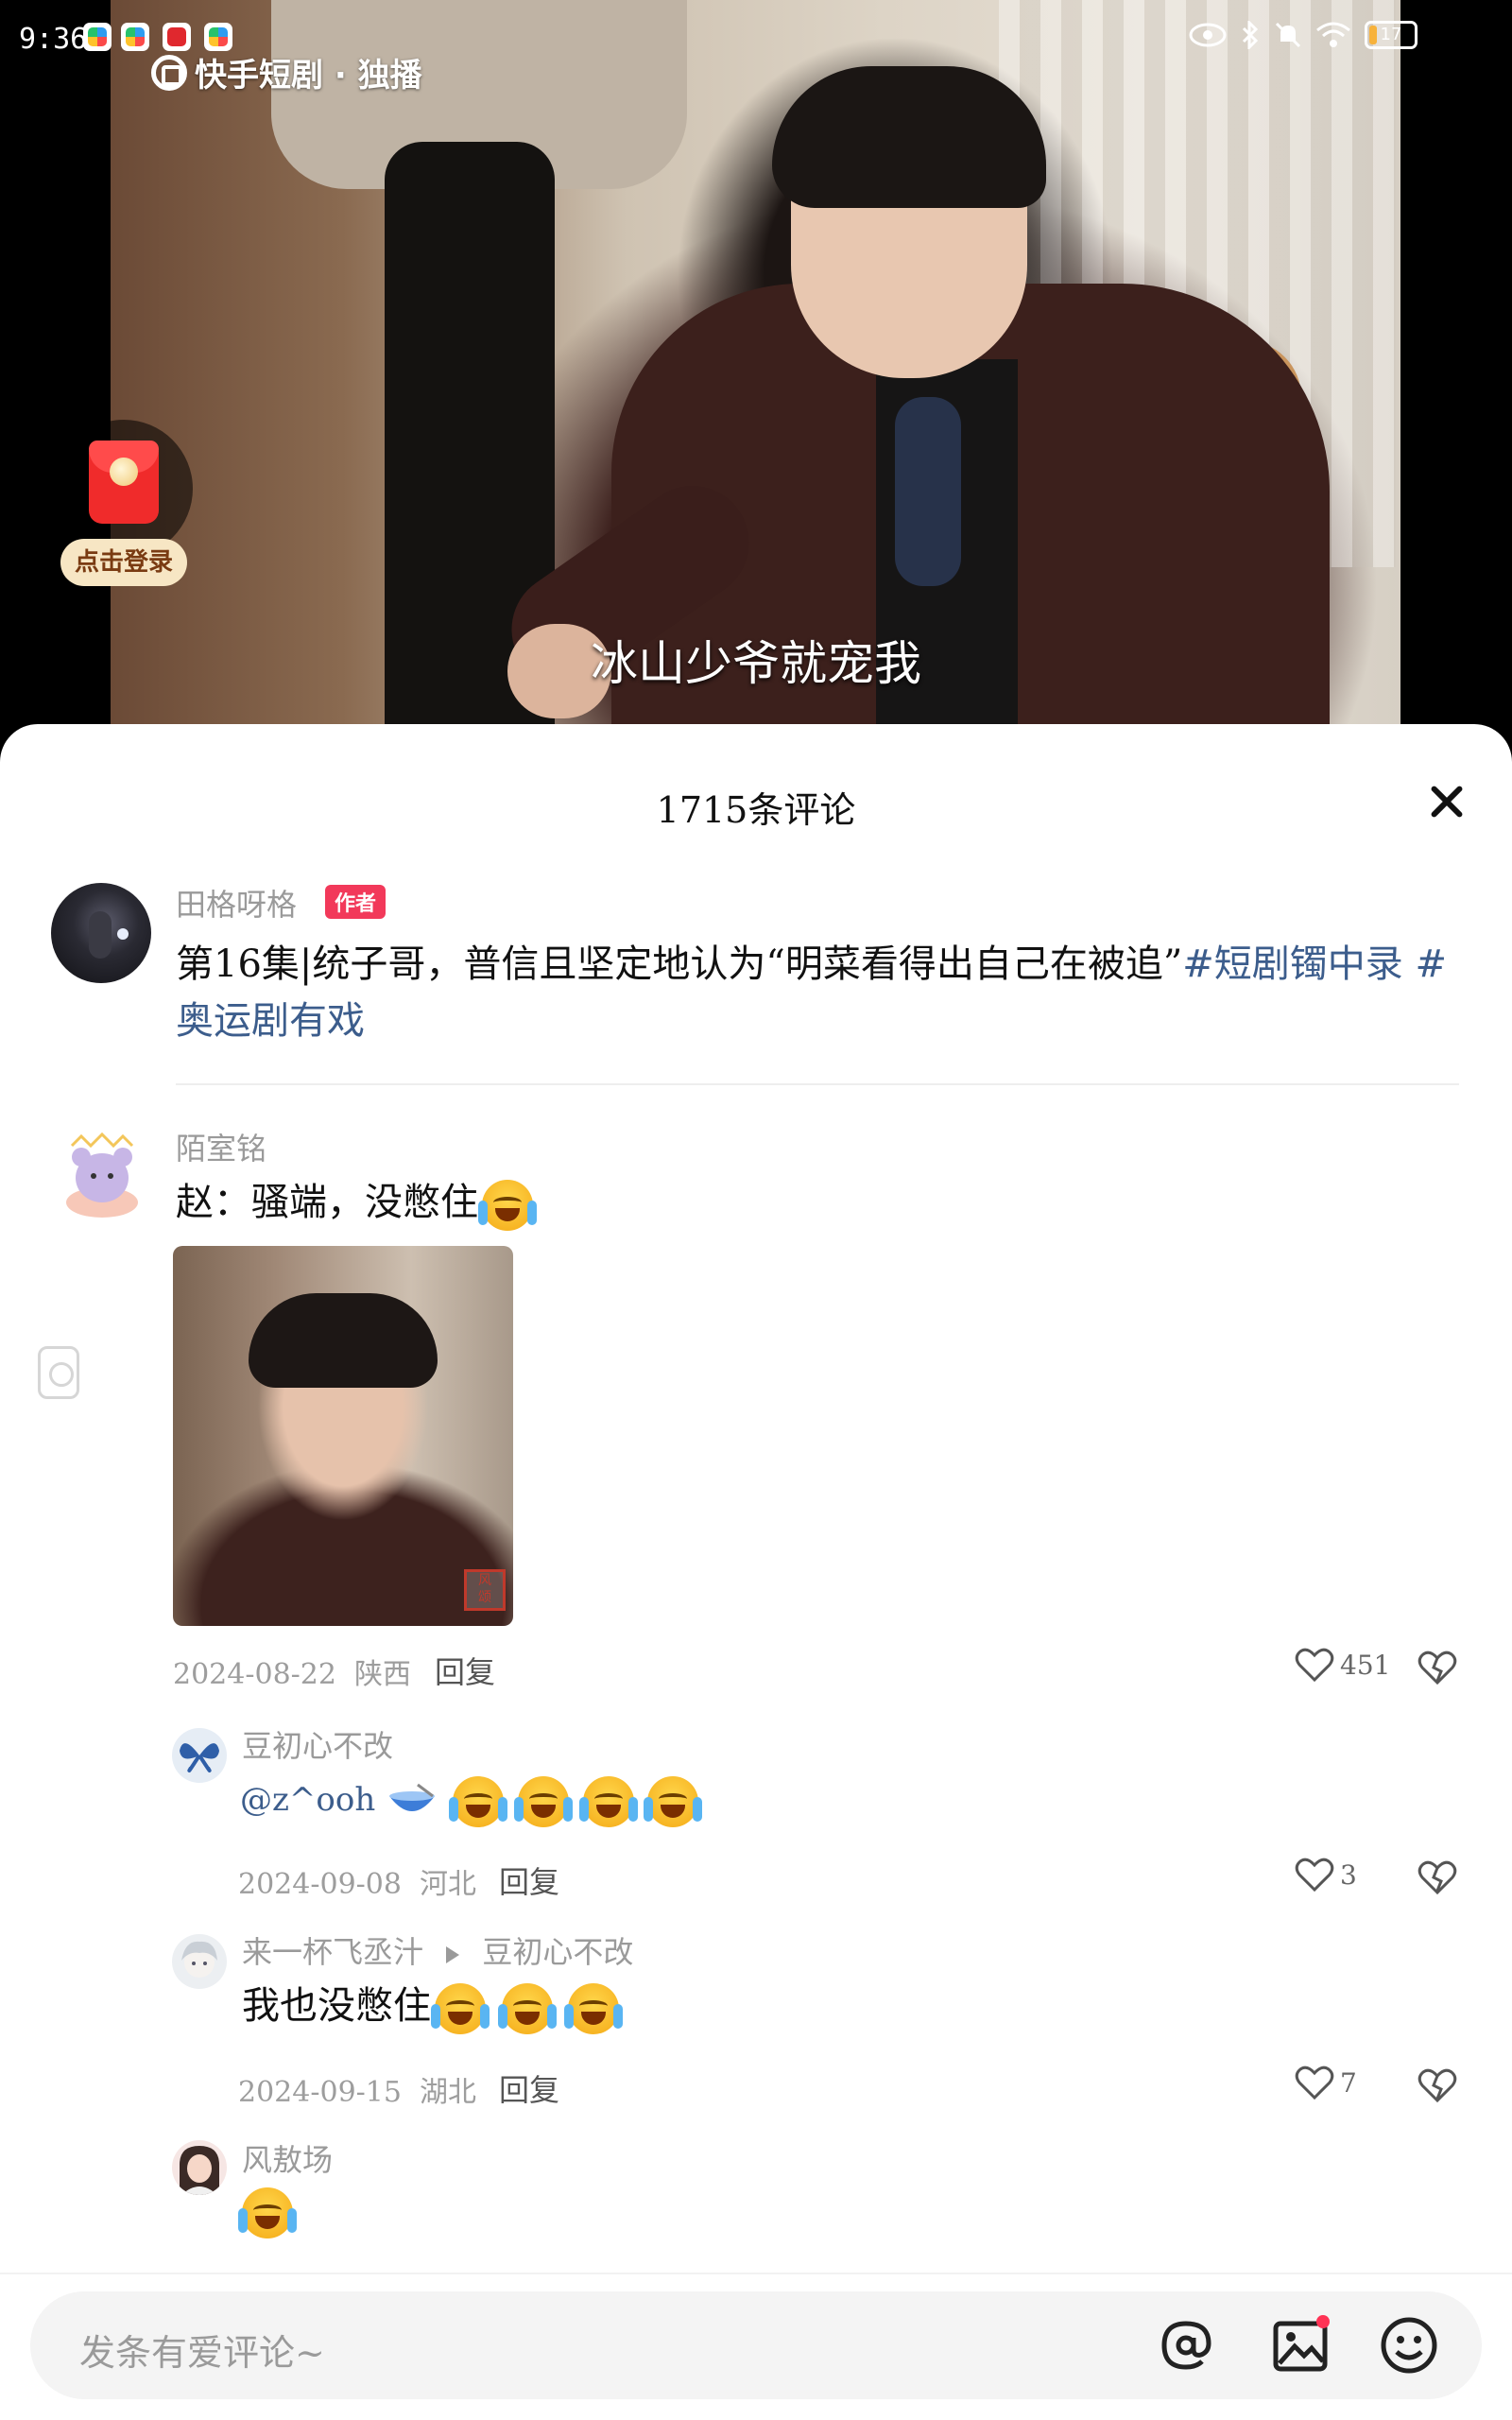 This screenshot has height=2420, width=1512. I want to click on comment-text: @z^ooh, so click(471, 1800).